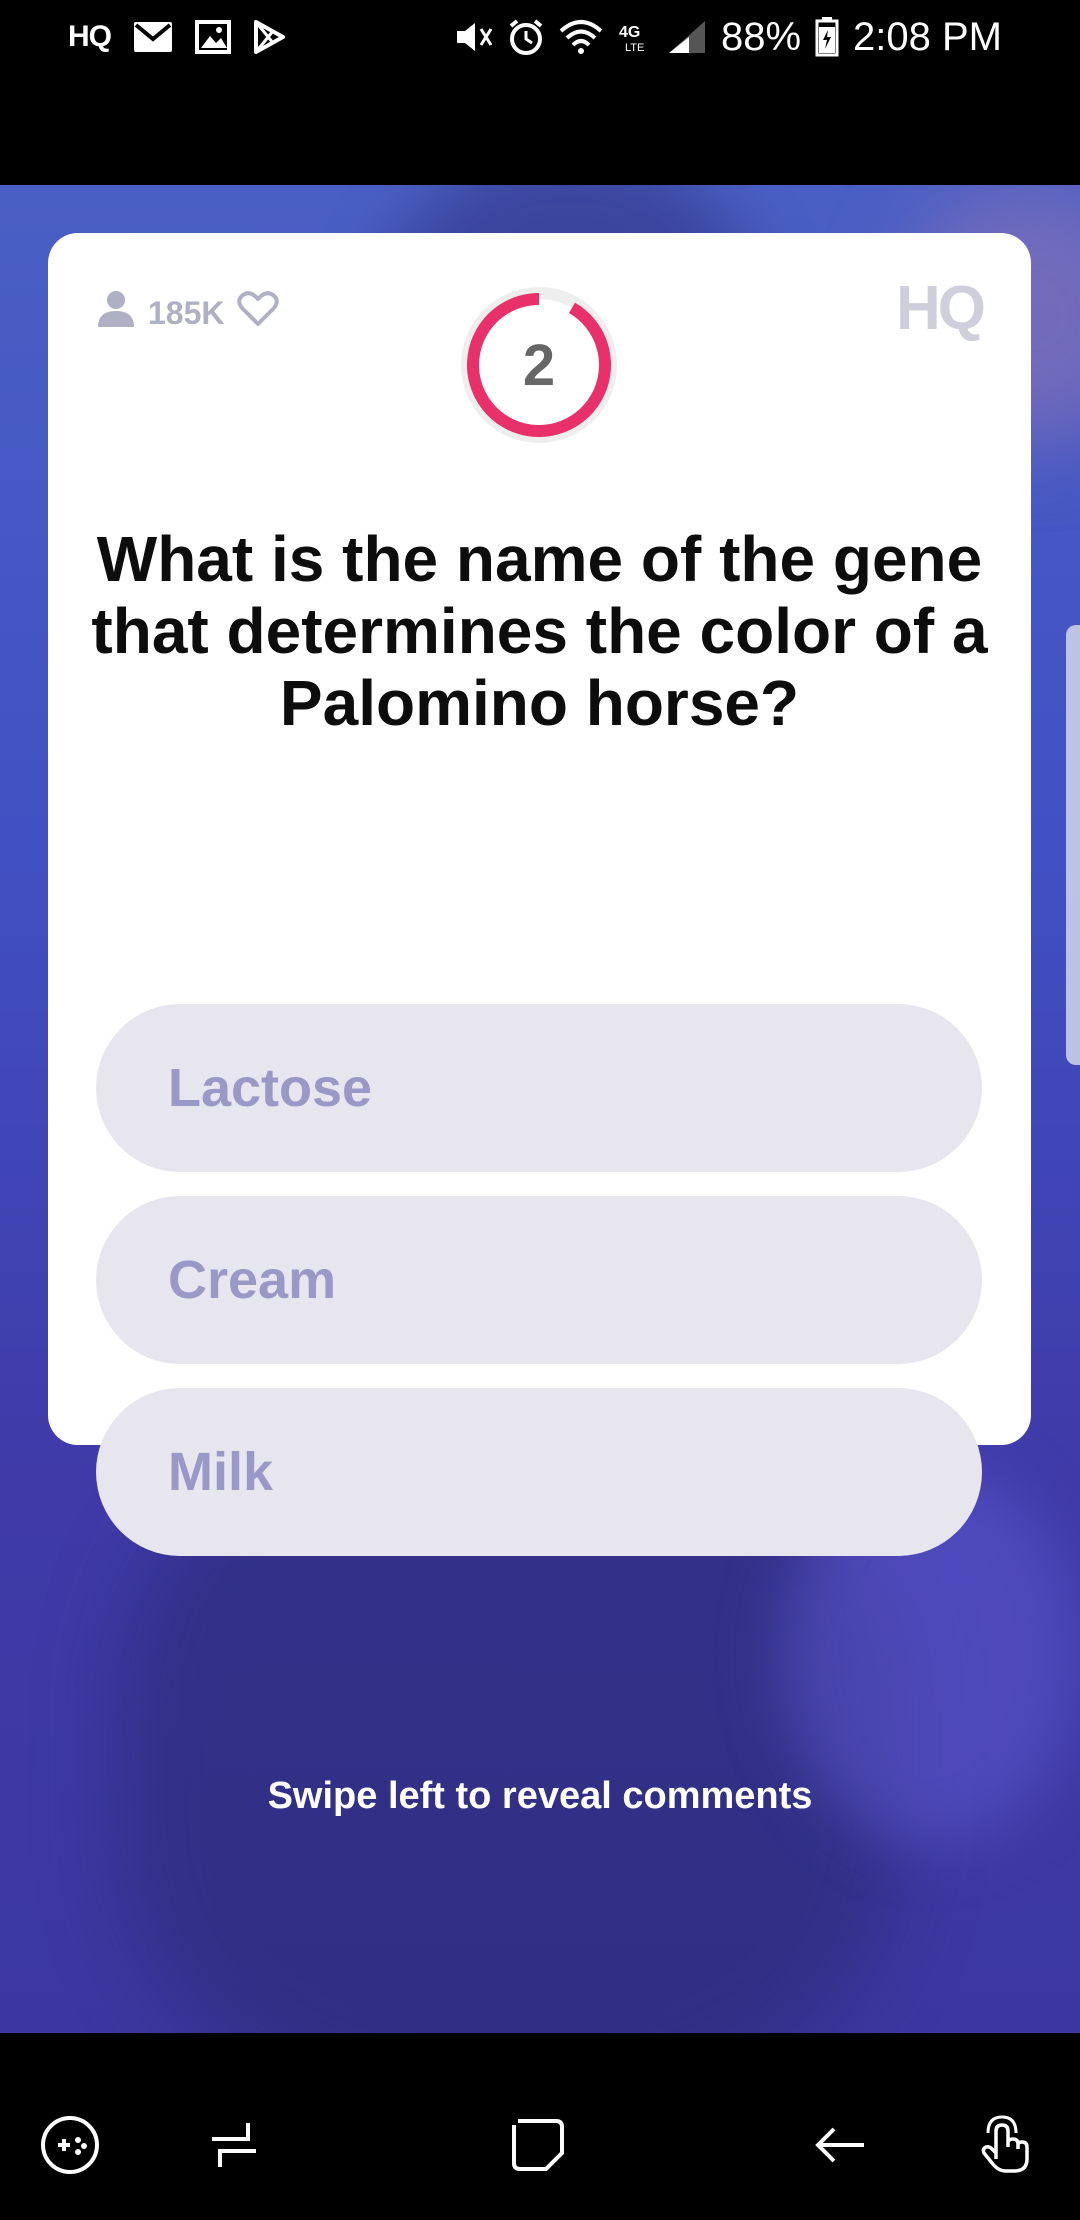  I want to click on swipe-hint: Swipe left to reveal comments, so click(540, 1796).